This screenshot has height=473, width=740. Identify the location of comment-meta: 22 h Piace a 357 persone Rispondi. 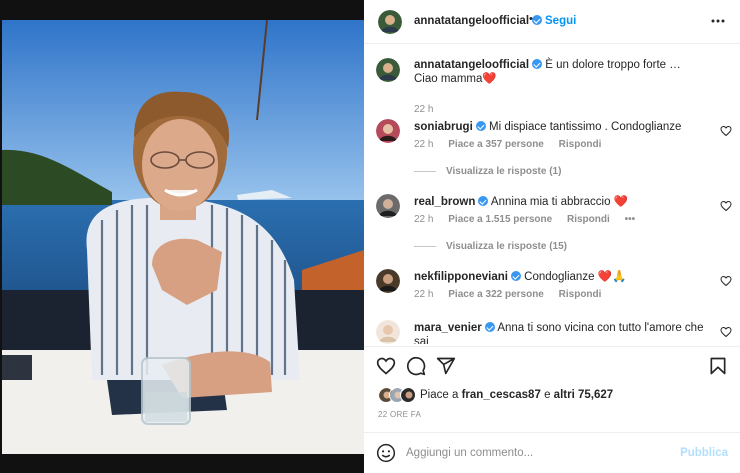
(513, 144).